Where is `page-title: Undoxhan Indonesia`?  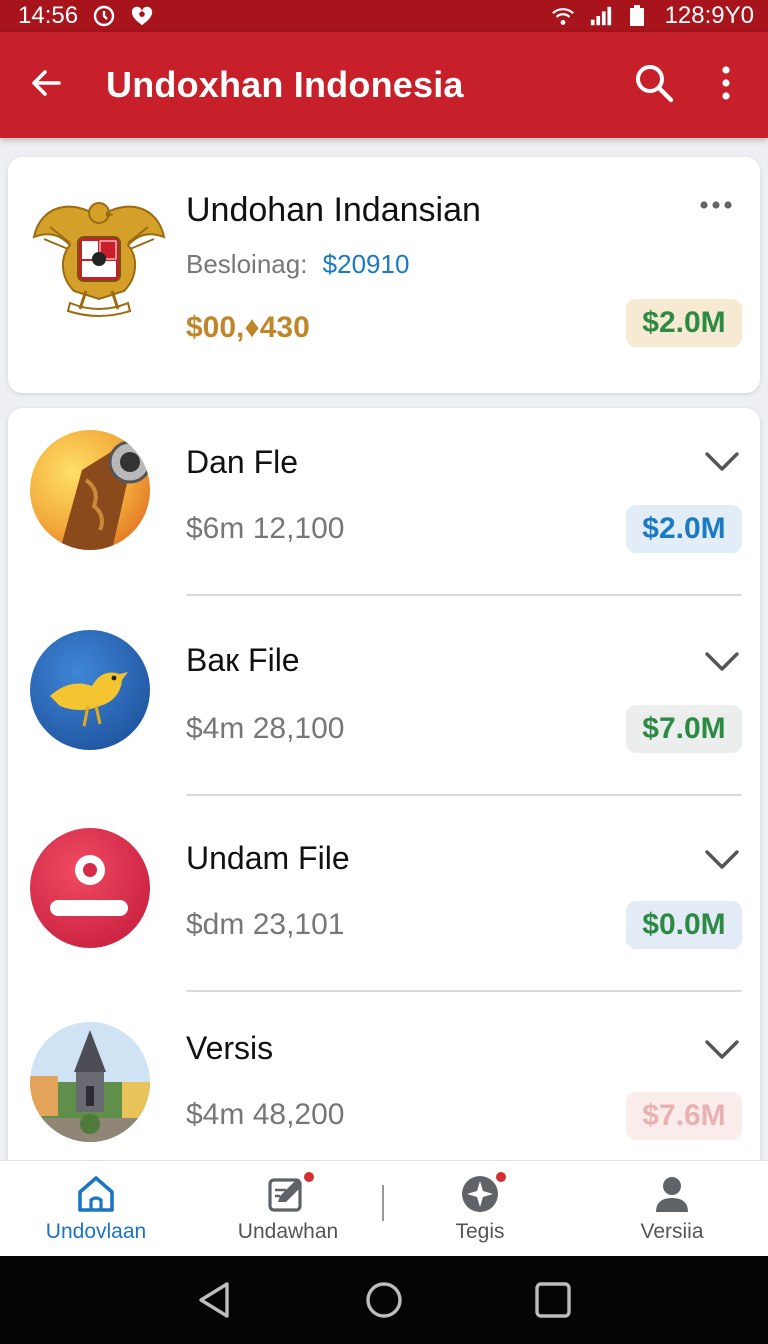
page-title: Undoxhan Indonesia is located at coordinates (285, 84).